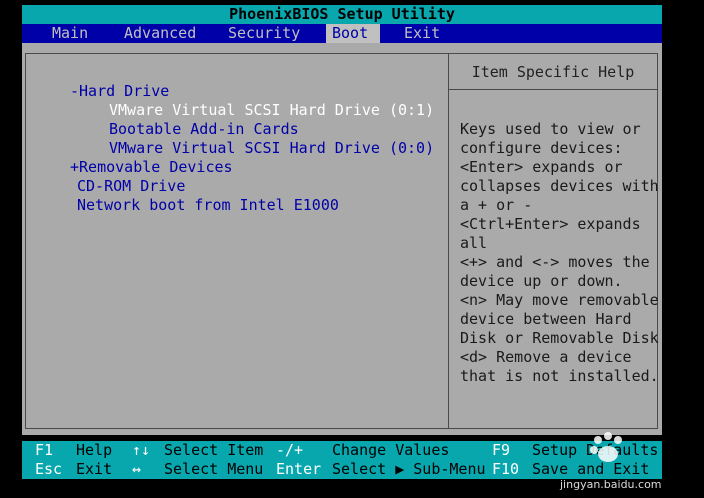 The image size is (704, 498). I want to click on key-esc-desc: Exit, so click(94, 469).